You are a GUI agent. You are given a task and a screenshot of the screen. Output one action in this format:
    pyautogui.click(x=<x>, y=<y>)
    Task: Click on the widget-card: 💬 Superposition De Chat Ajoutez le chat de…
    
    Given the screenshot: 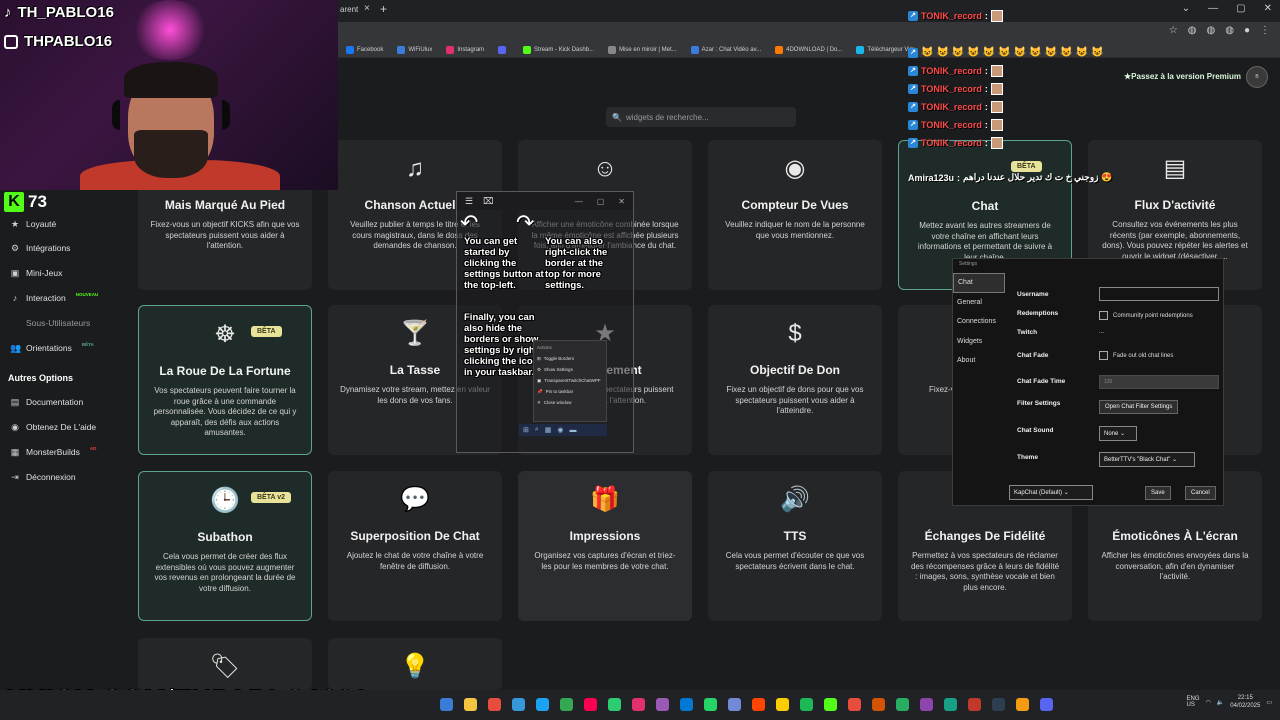 What is the action you would take?
    pyautogui.click(x=415, y=546)
    